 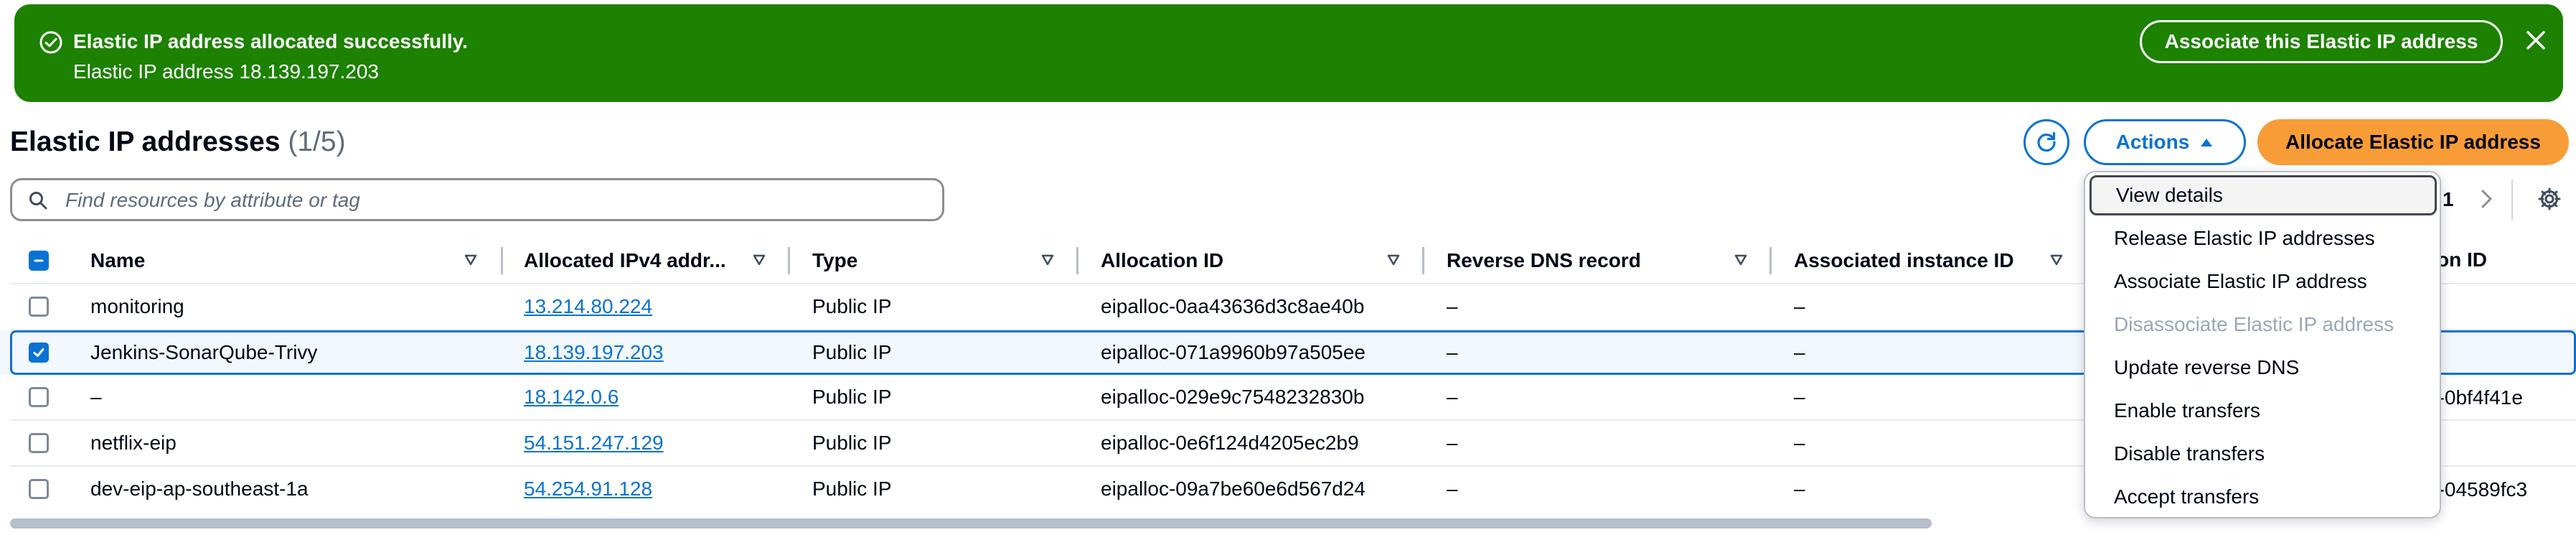 I want to click on menu-item-enable-transfers: Enable transfers, so click(x=2262, y=411).